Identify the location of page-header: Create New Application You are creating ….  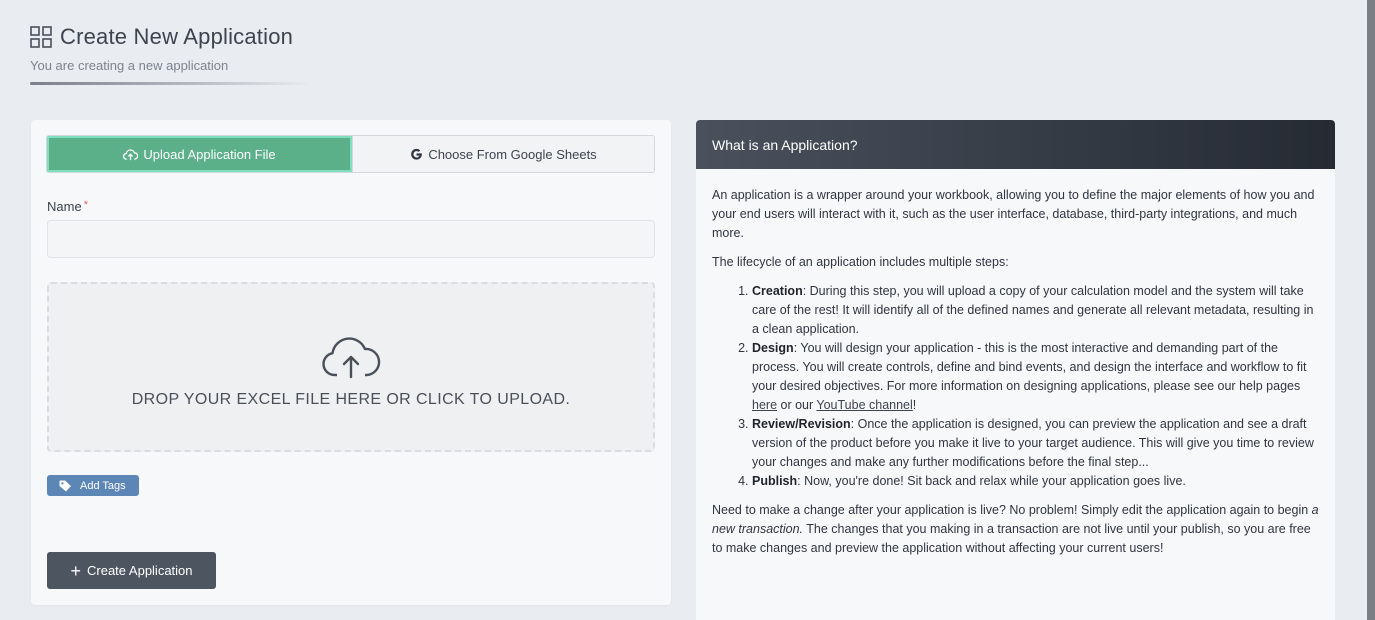
(180, 53).